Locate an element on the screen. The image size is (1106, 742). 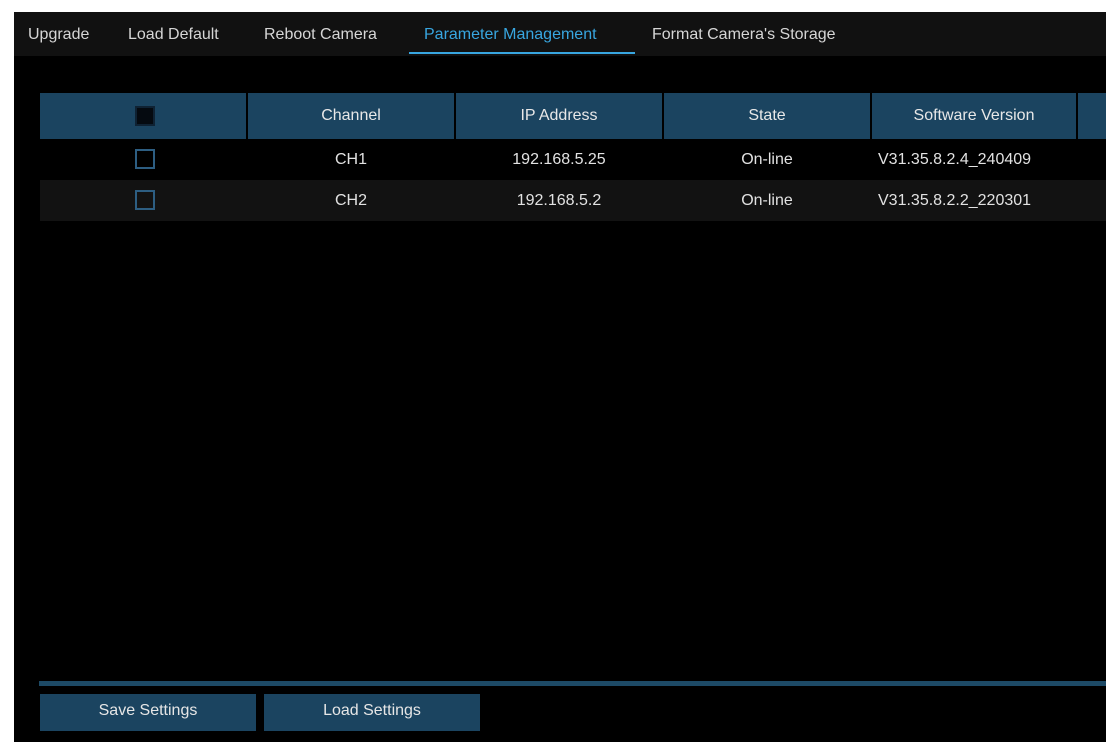
header-select-cell is located at coordinates (143, 116).